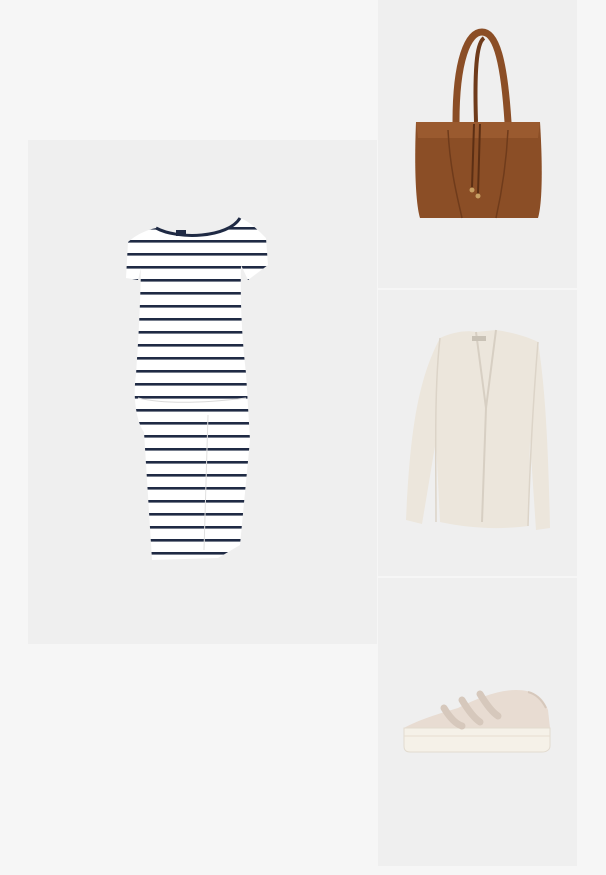  I want to click on striped-jersey-dress-image, so click(197, 388).